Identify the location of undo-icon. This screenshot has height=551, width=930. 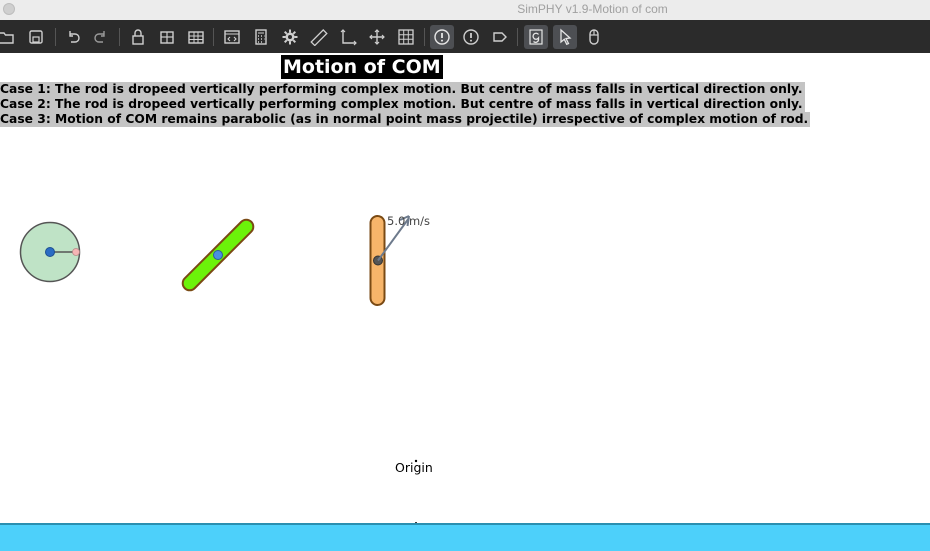
(73, 37).